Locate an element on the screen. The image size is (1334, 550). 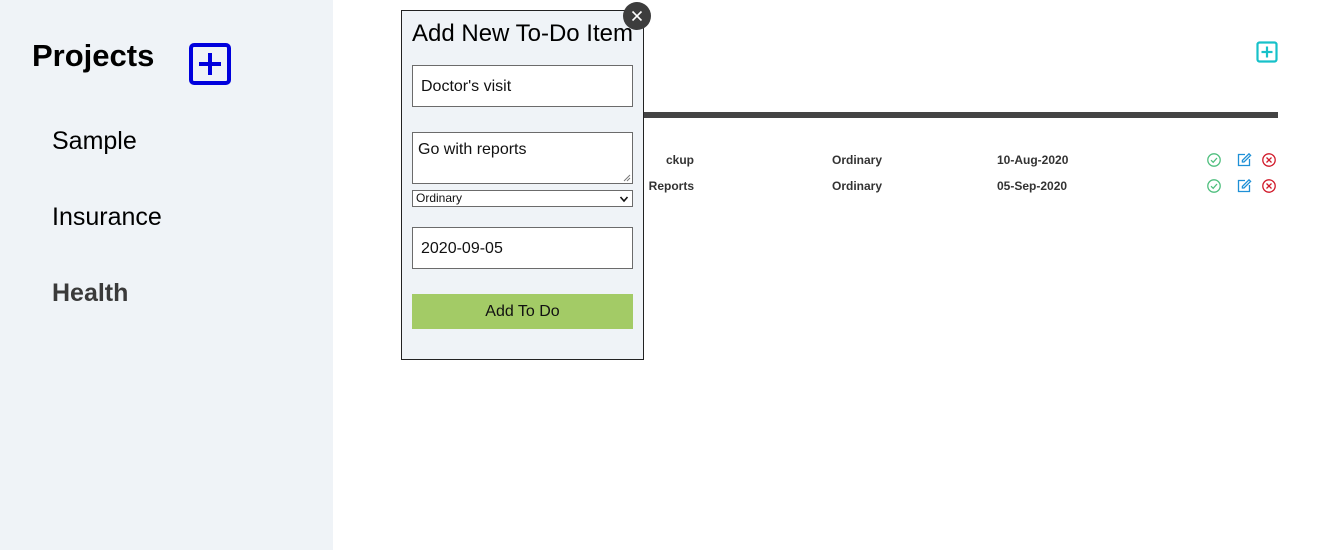
todo-date-value: 2020-09-05 is located at coordinates (462, 248).